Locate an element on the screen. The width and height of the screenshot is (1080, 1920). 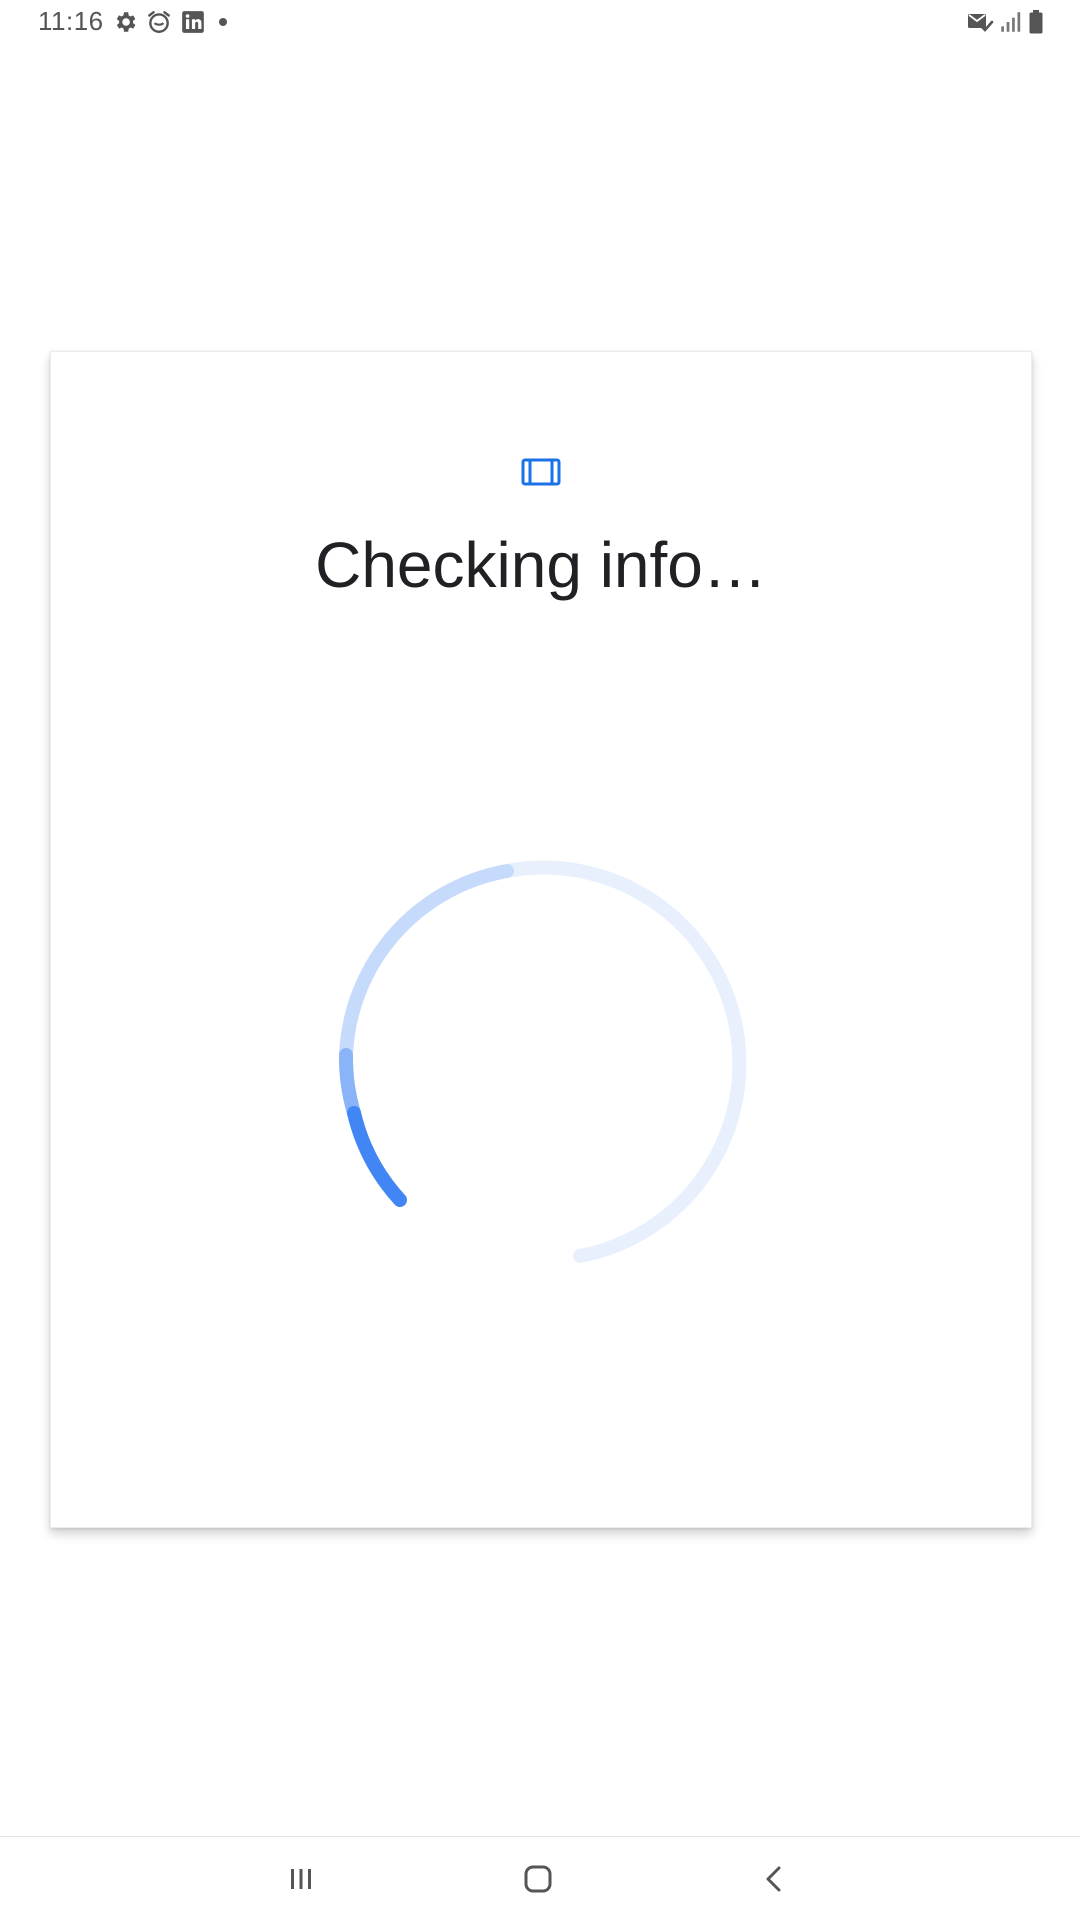
signal-icon is located at coordinates (1011, 22).